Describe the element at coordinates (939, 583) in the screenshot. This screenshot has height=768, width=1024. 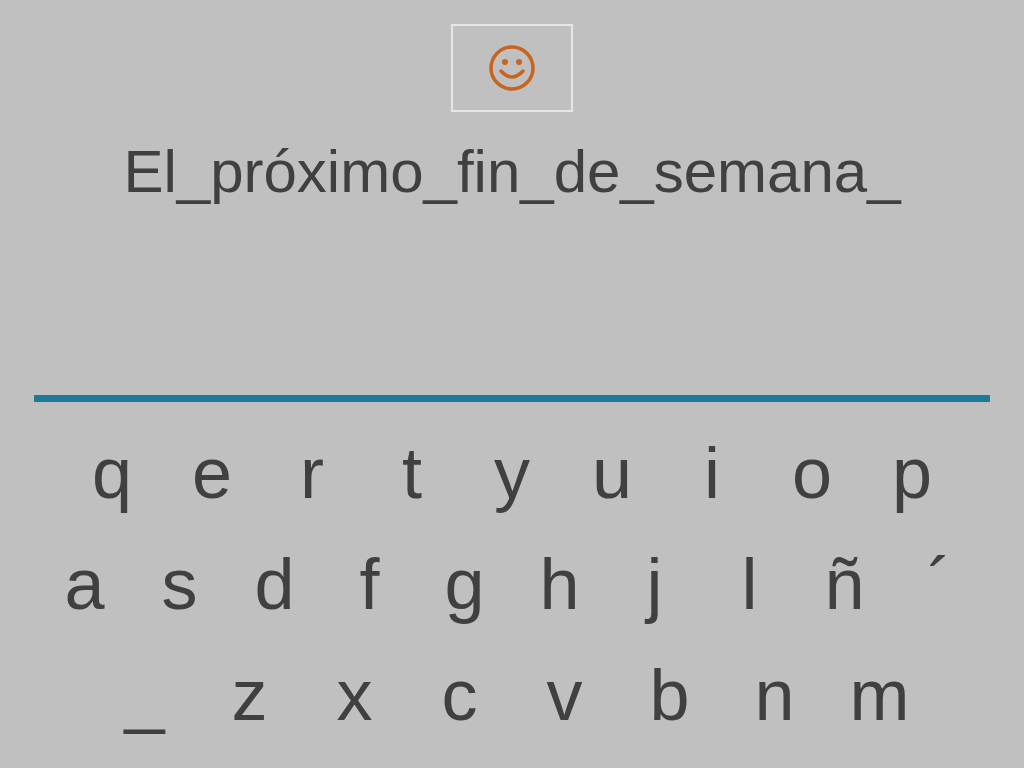
I see `letter-key: ´` at that location.